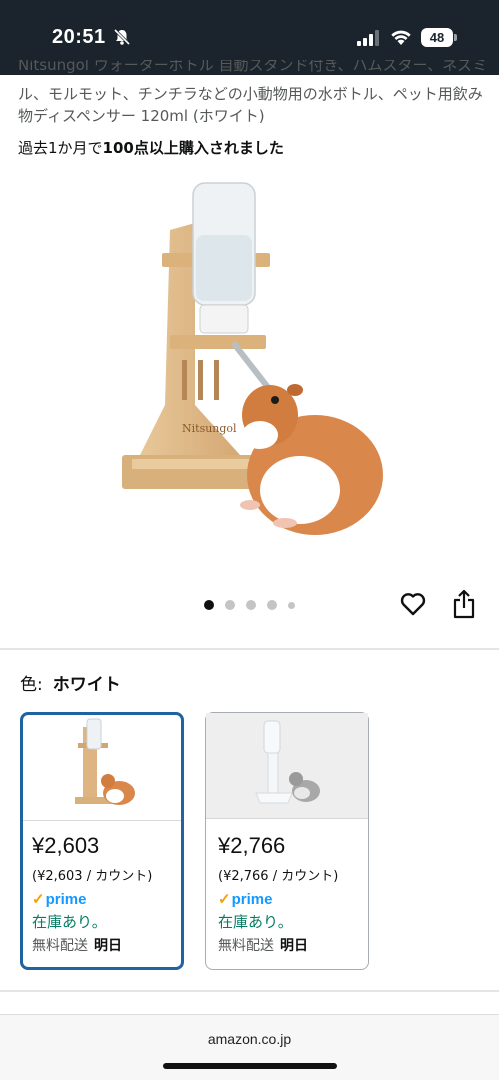 Image resolution: width=499 pixels, height=1080 pixels. What do you see at coordinates (60, 148) in the screenshot?
I see `purchase-count-prefix: 過去1か月で` at bounding box center [60, 148].